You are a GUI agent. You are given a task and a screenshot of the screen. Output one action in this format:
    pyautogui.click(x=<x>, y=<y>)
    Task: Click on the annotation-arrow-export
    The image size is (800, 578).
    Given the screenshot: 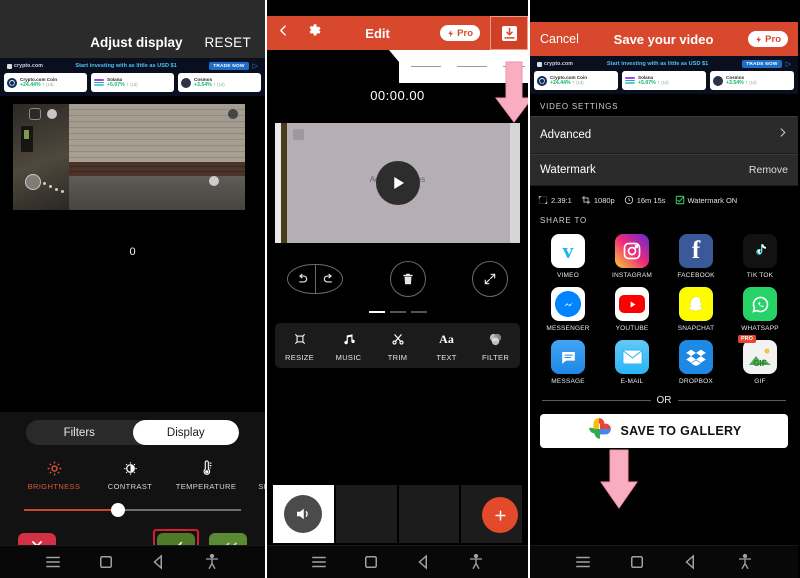 What is the action you would take?
    pyautogui.click(x=510, y=94)
    